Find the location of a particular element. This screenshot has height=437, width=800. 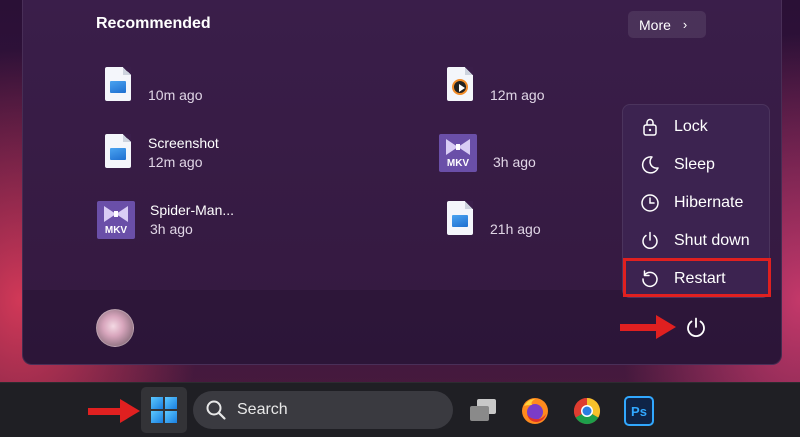

search-placeholder: Search is located at coordinates (262, 409).